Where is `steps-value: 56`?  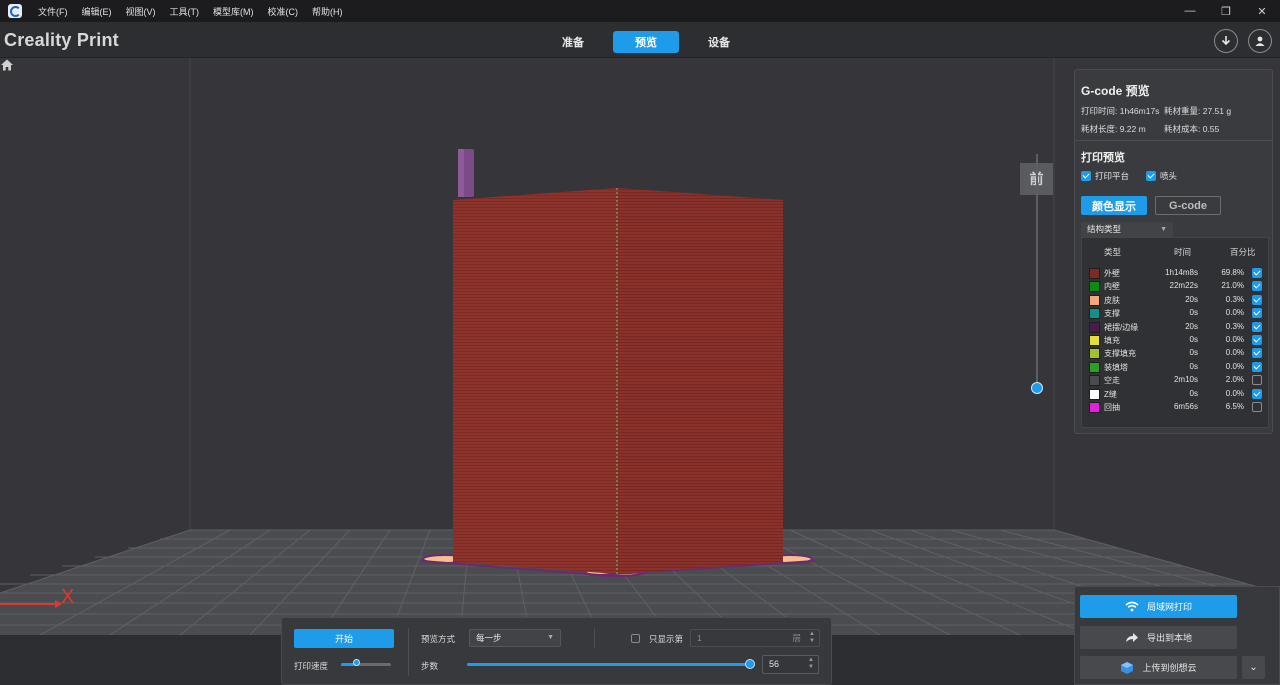
steps-value: 56 is located at coordinates (774, 664).